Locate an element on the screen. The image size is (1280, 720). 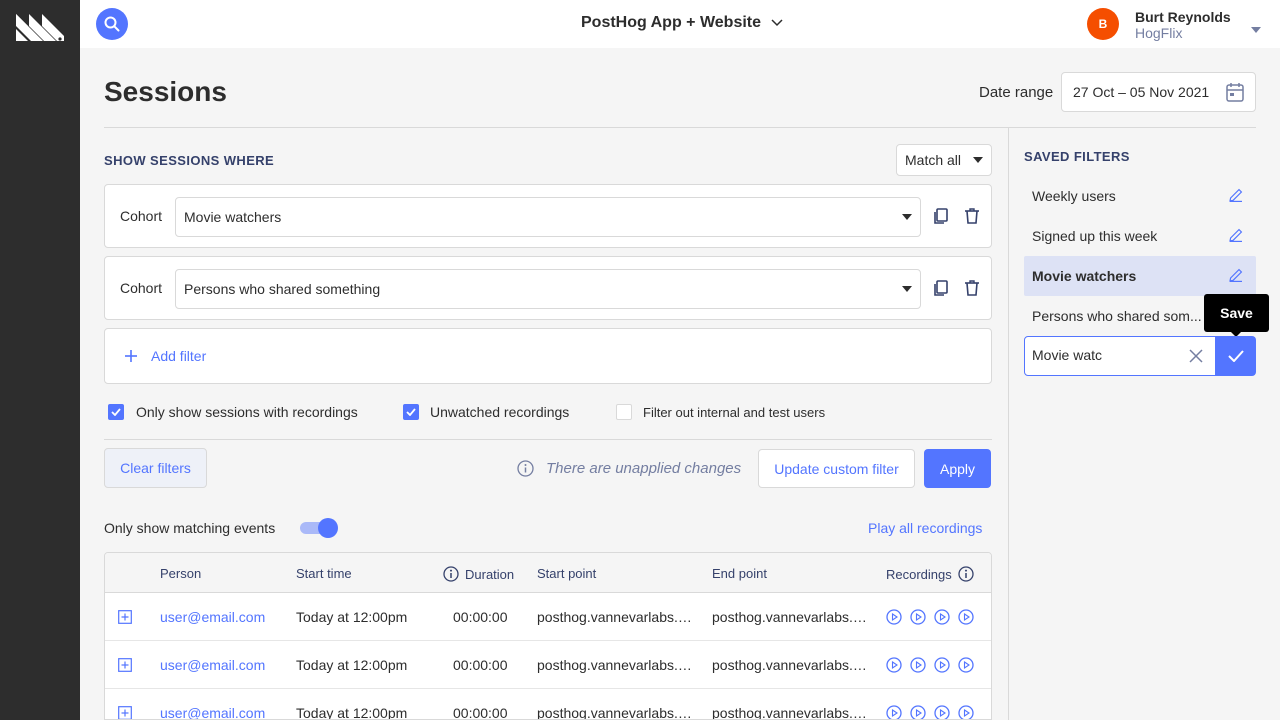
matching-events-toggle is located at coordinates (319, 528).